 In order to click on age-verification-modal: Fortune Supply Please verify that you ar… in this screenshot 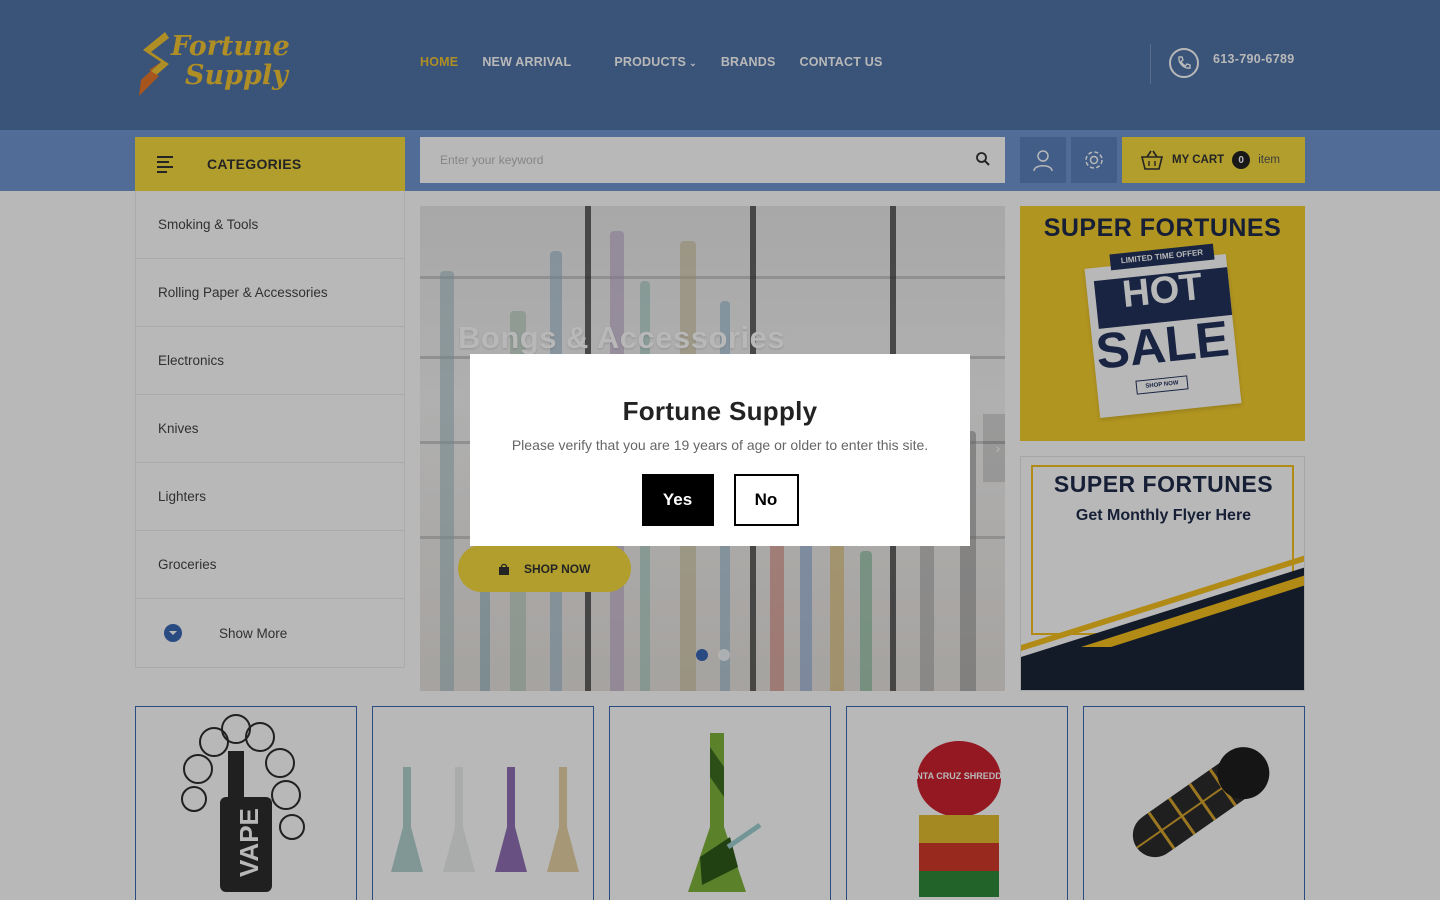, I will do `click(720, 450)`.